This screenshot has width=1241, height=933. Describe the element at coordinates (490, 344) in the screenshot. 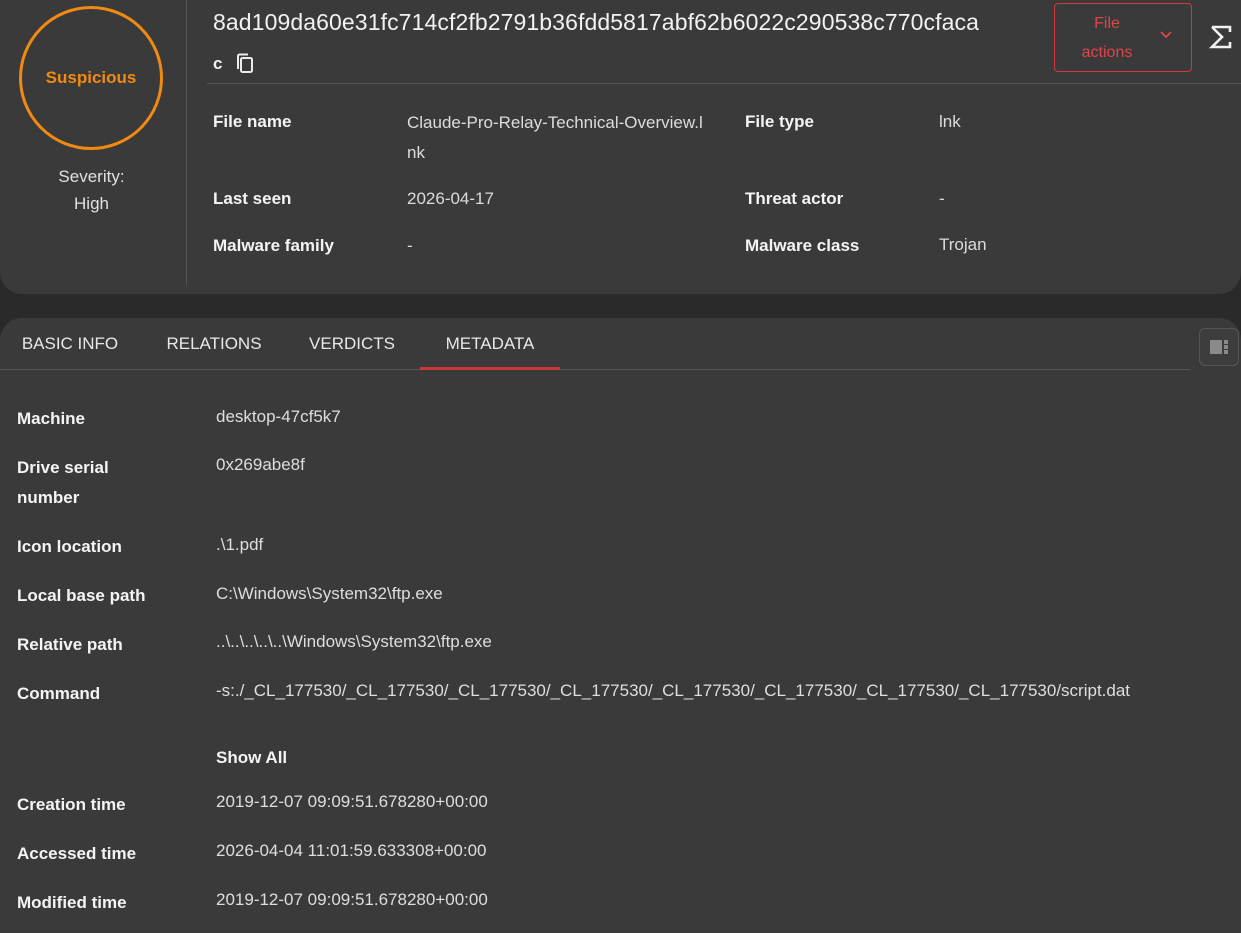

I see `tab-metadata: METADATA` at that location.